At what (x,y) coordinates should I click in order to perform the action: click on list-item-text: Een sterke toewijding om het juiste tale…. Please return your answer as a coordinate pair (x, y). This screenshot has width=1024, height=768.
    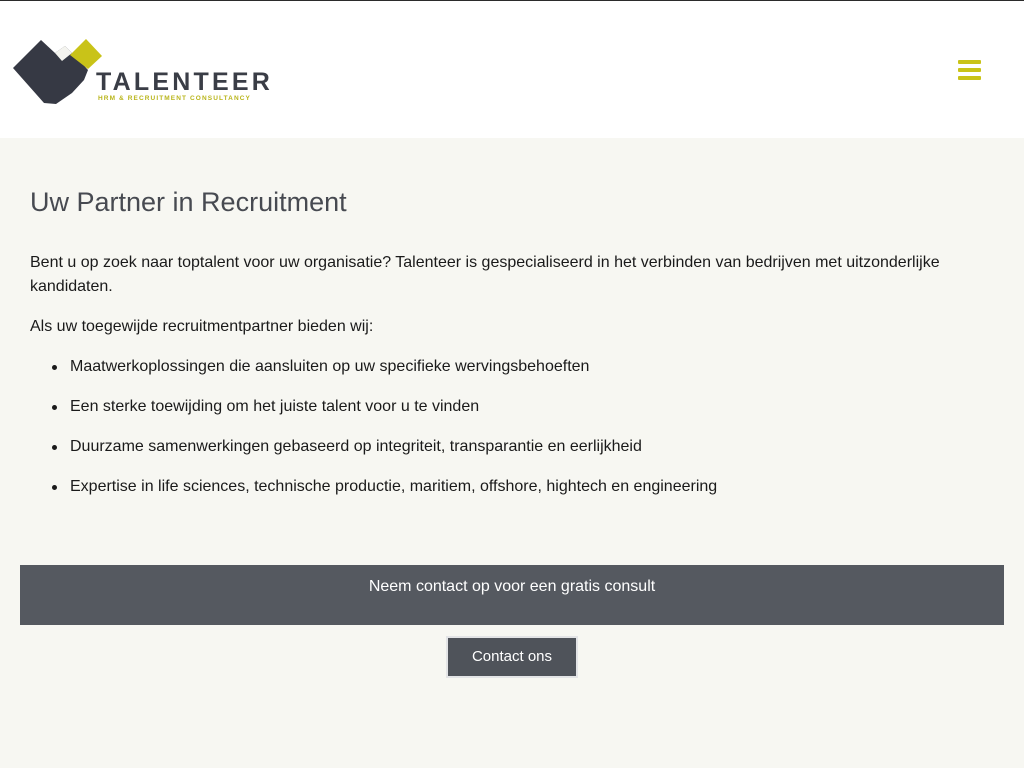
    Looking at the image, I should click on (275, 406).